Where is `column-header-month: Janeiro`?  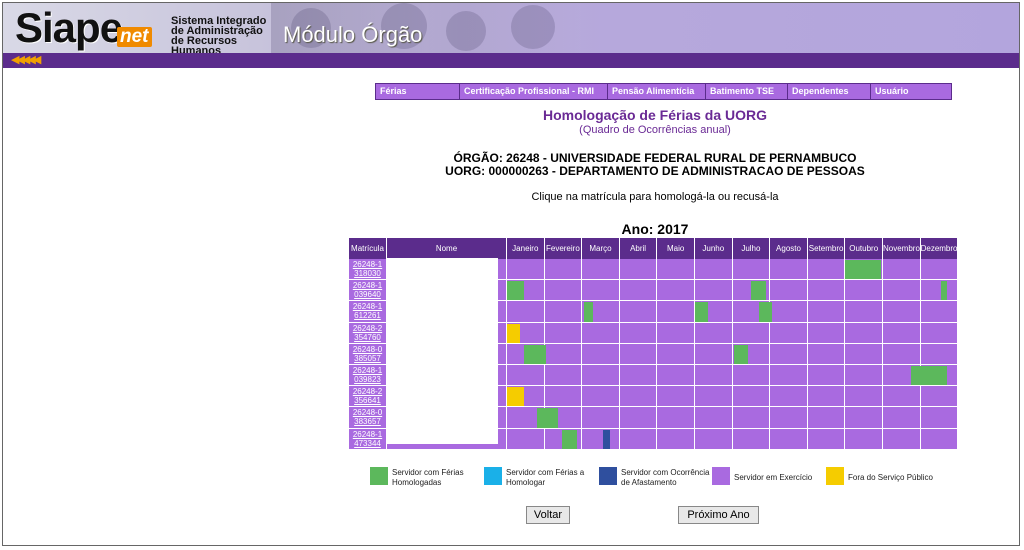
column-header-month: Janeiro is located at coordinates (526, 248).